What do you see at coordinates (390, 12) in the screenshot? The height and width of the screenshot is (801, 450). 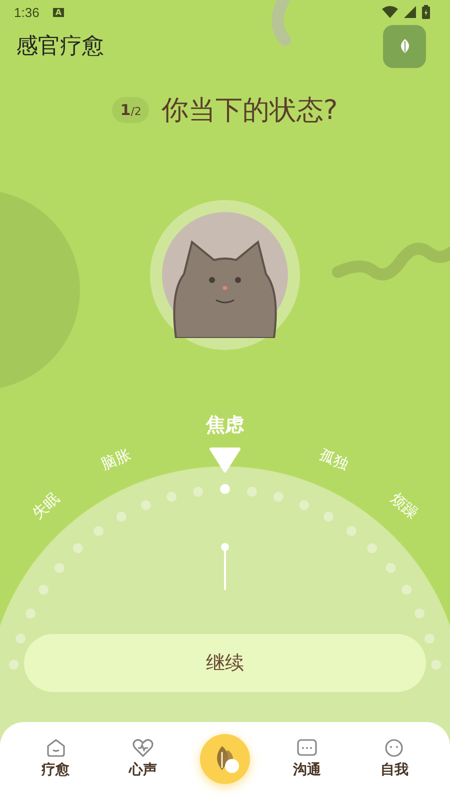 I see `wifi-icon` at bounding box center [390, 12].